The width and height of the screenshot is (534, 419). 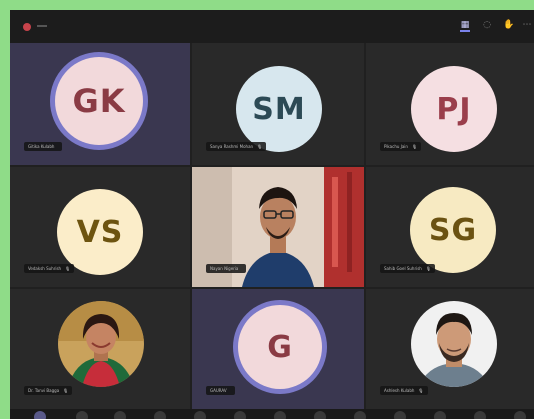 I want to click on avatar: G, so click(x=280, y=347).